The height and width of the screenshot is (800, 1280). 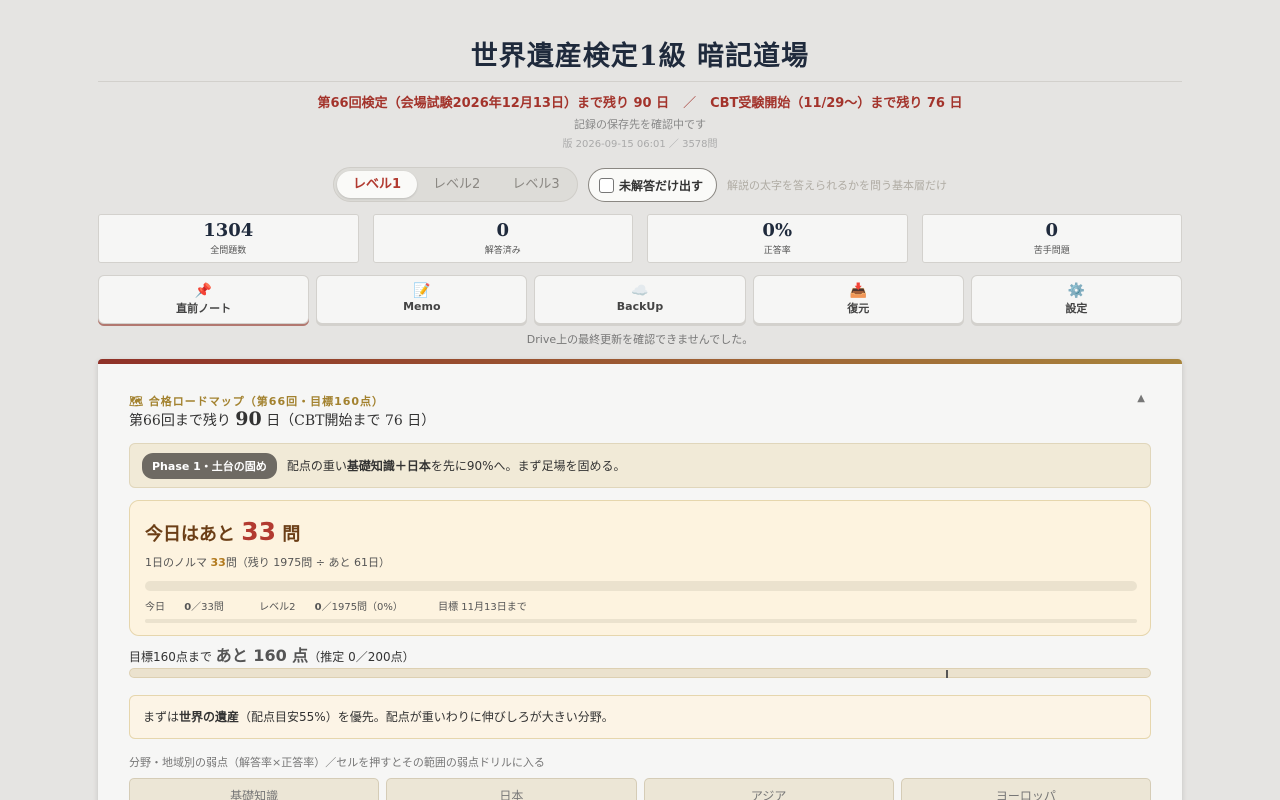 What do you see at coordinates (640, 56) in the screenshot?
I see `page-title: 世界遺産検定1級 暗記道場` at bounding box center [640, 56].